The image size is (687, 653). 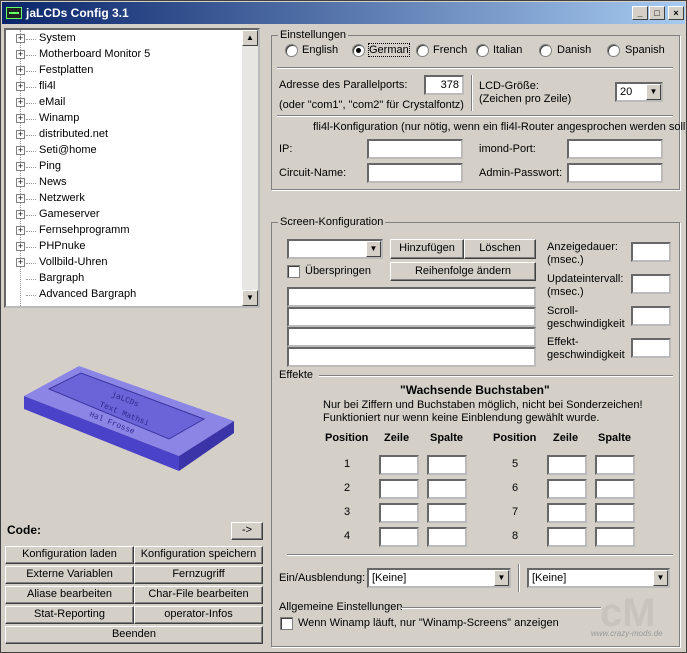 I want to click on tree-item: + News, so click(x=126, y=183).